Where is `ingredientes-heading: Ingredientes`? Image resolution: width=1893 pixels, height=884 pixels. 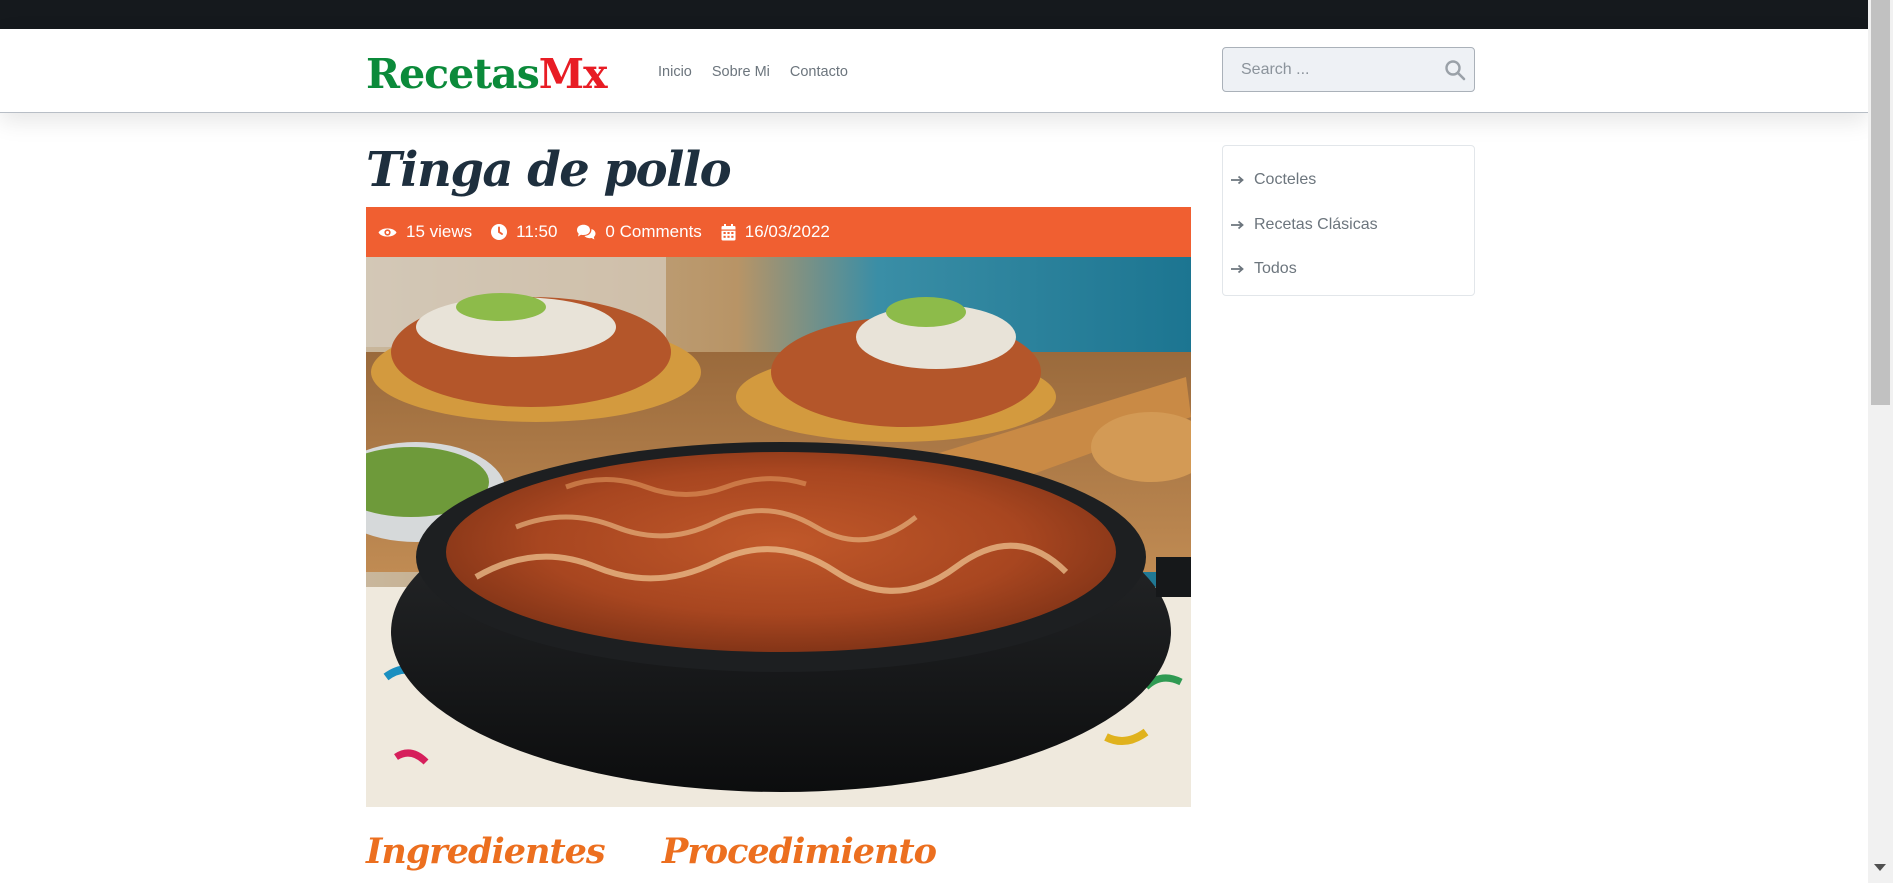
ingredientes-heading: Ingredientes is located at coordinates (486, 851).